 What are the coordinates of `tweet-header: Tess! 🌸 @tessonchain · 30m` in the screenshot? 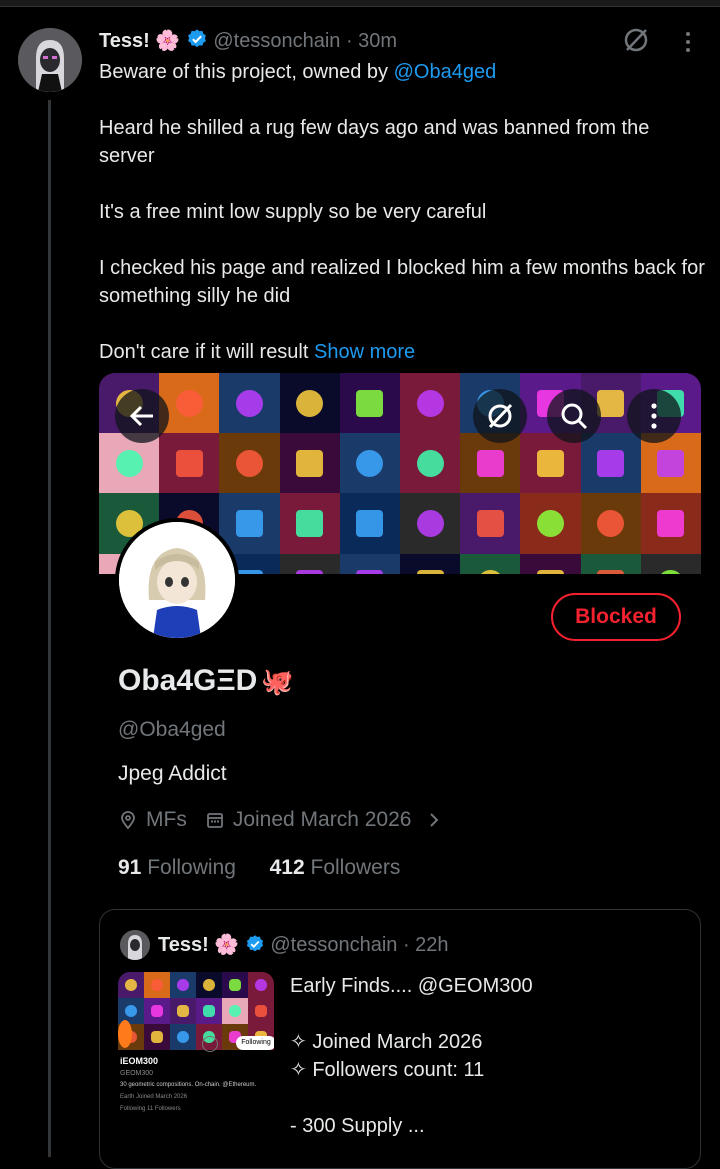 It's located at (248, 41).